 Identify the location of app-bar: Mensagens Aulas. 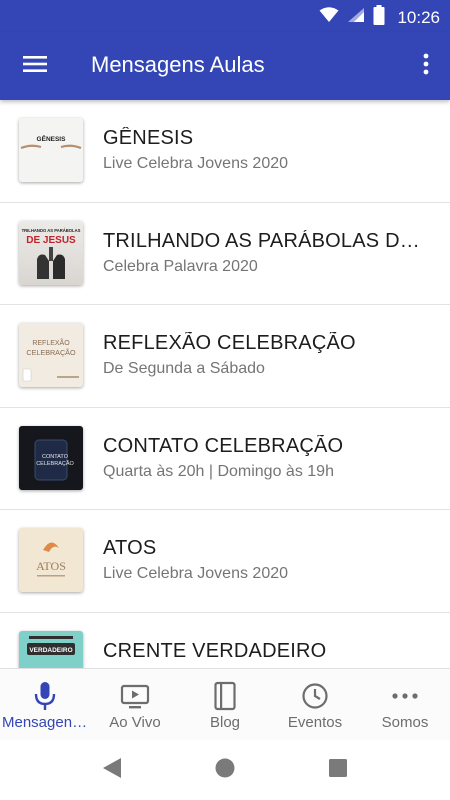
(225, 66).